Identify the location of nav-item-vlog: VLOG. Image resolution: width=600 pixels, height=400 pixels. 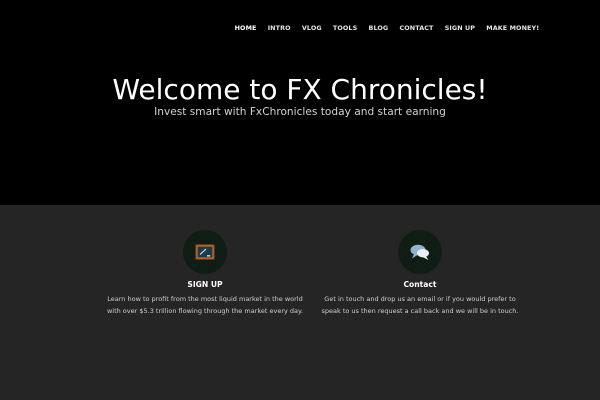
(311, 28).